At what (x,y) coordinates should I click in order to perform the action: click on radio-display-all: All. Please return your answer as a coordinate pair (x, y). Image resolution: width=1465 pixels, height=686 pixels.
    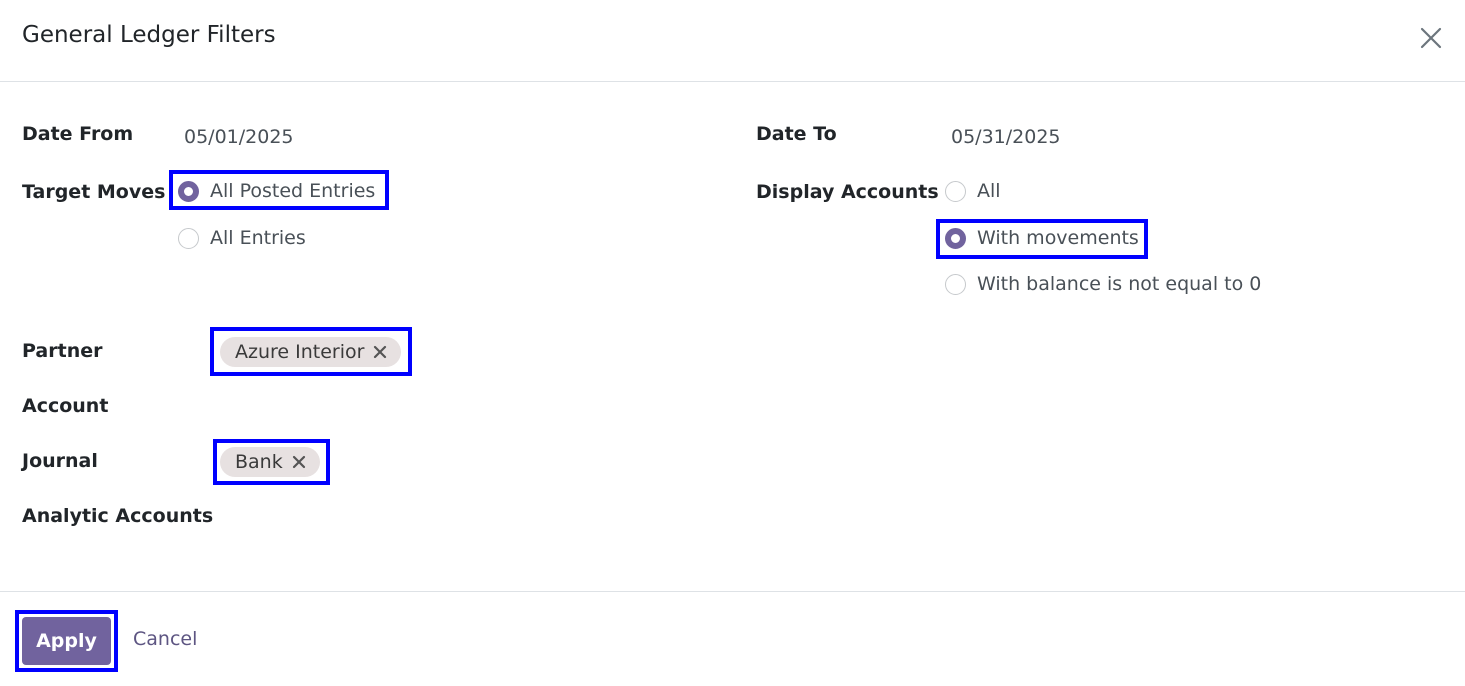
    Looking at the image, I should click on (973, 191).